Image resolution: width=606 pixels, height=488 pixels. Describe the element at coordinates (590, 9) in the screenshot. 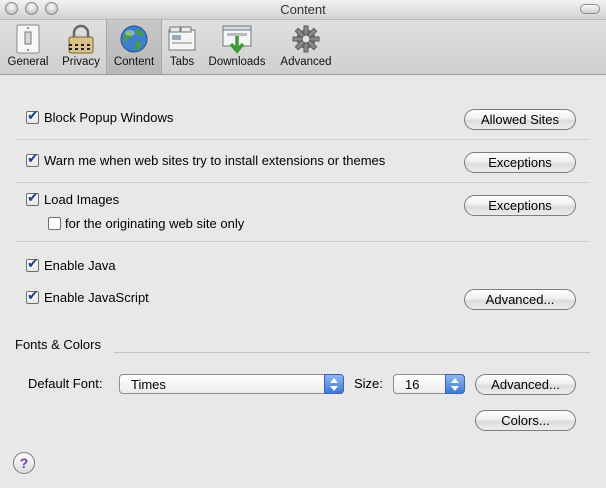

I see `toolbar-toggle-button` at that location.